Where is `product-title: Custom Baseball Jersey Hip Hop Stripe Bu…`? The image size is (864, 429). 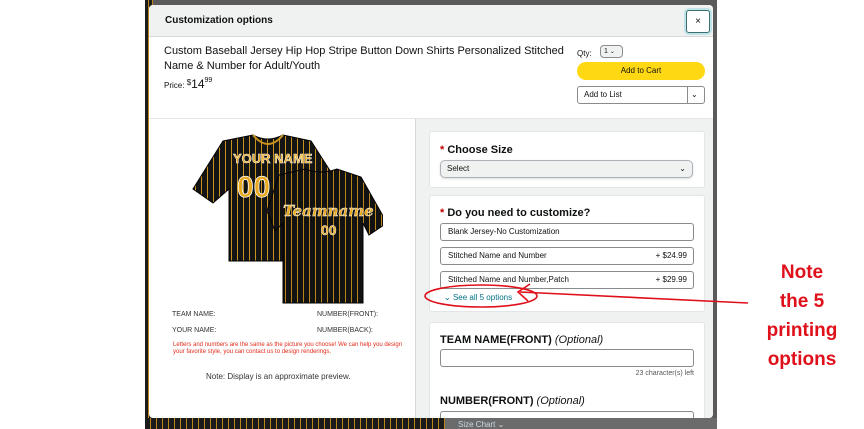
product-title: Custom Baseball Jersey Hip Hop Stripe Bu… is located at coordinates (364, 58).